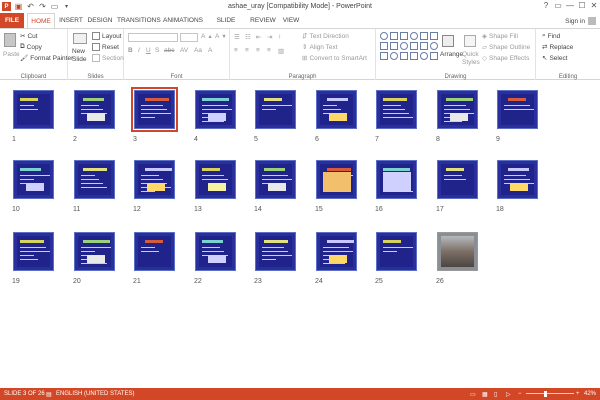  What do you see at coordinates (41, 21) in the screenshot?
I see `tab-home: HOME` at bounding box center [41, 21].